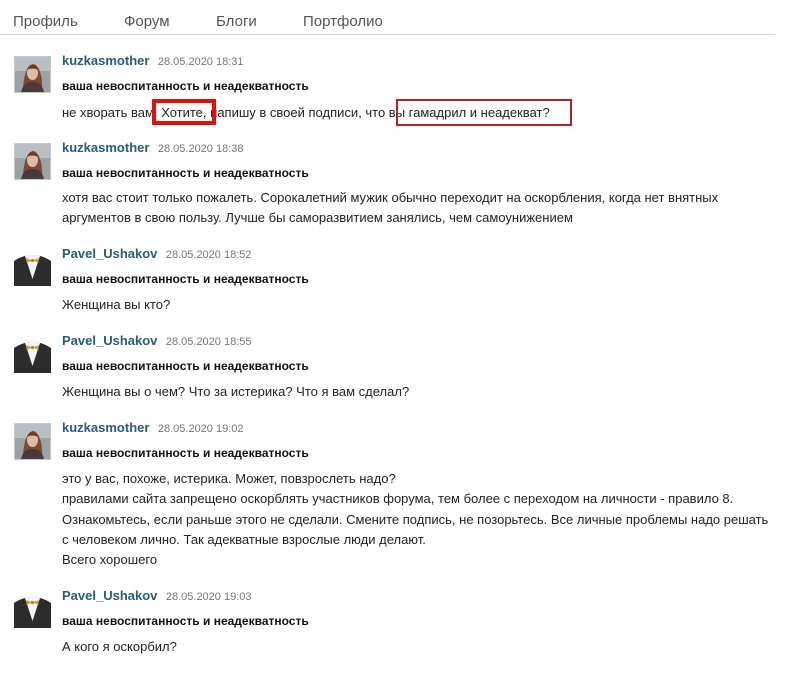 This screenshot has width=795, height=676. Describe the element at coordinates (297, 112) in the screenshot. I see `post-text: напишу в своей подписи, что` at that location.